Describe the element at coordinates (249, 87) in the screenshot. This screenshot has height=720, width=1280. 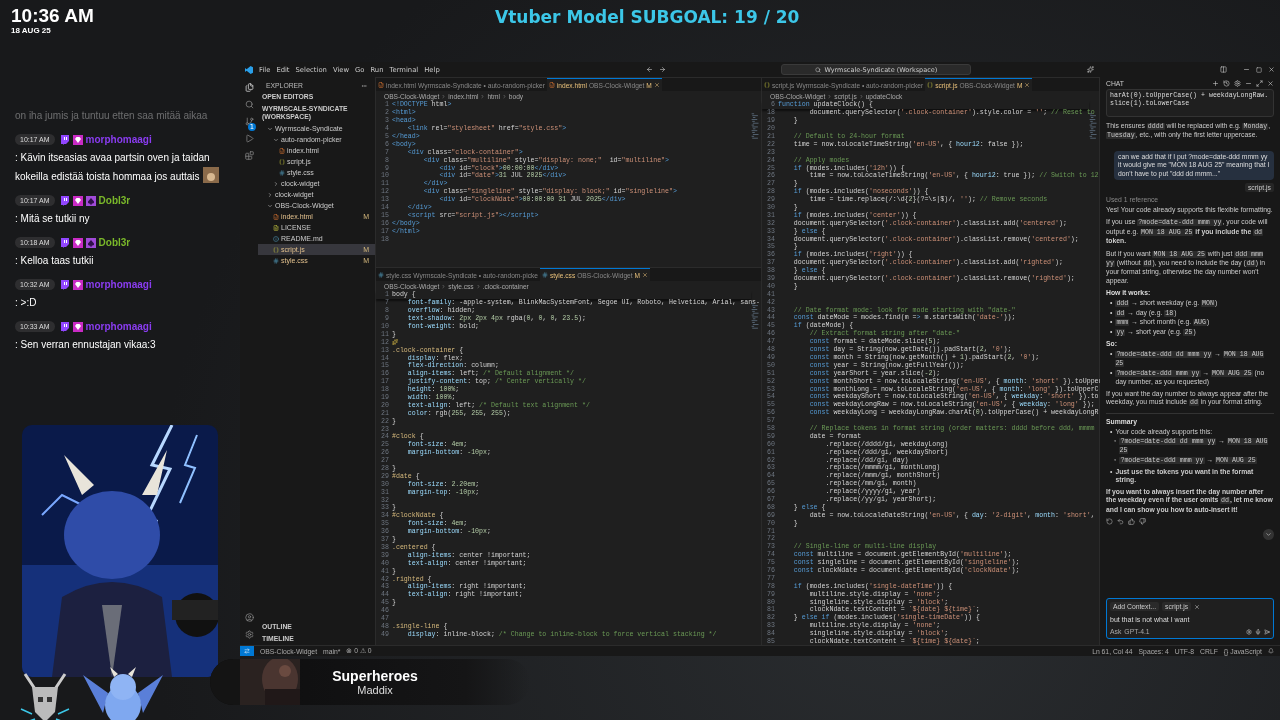
I see `files-icon` at that location.